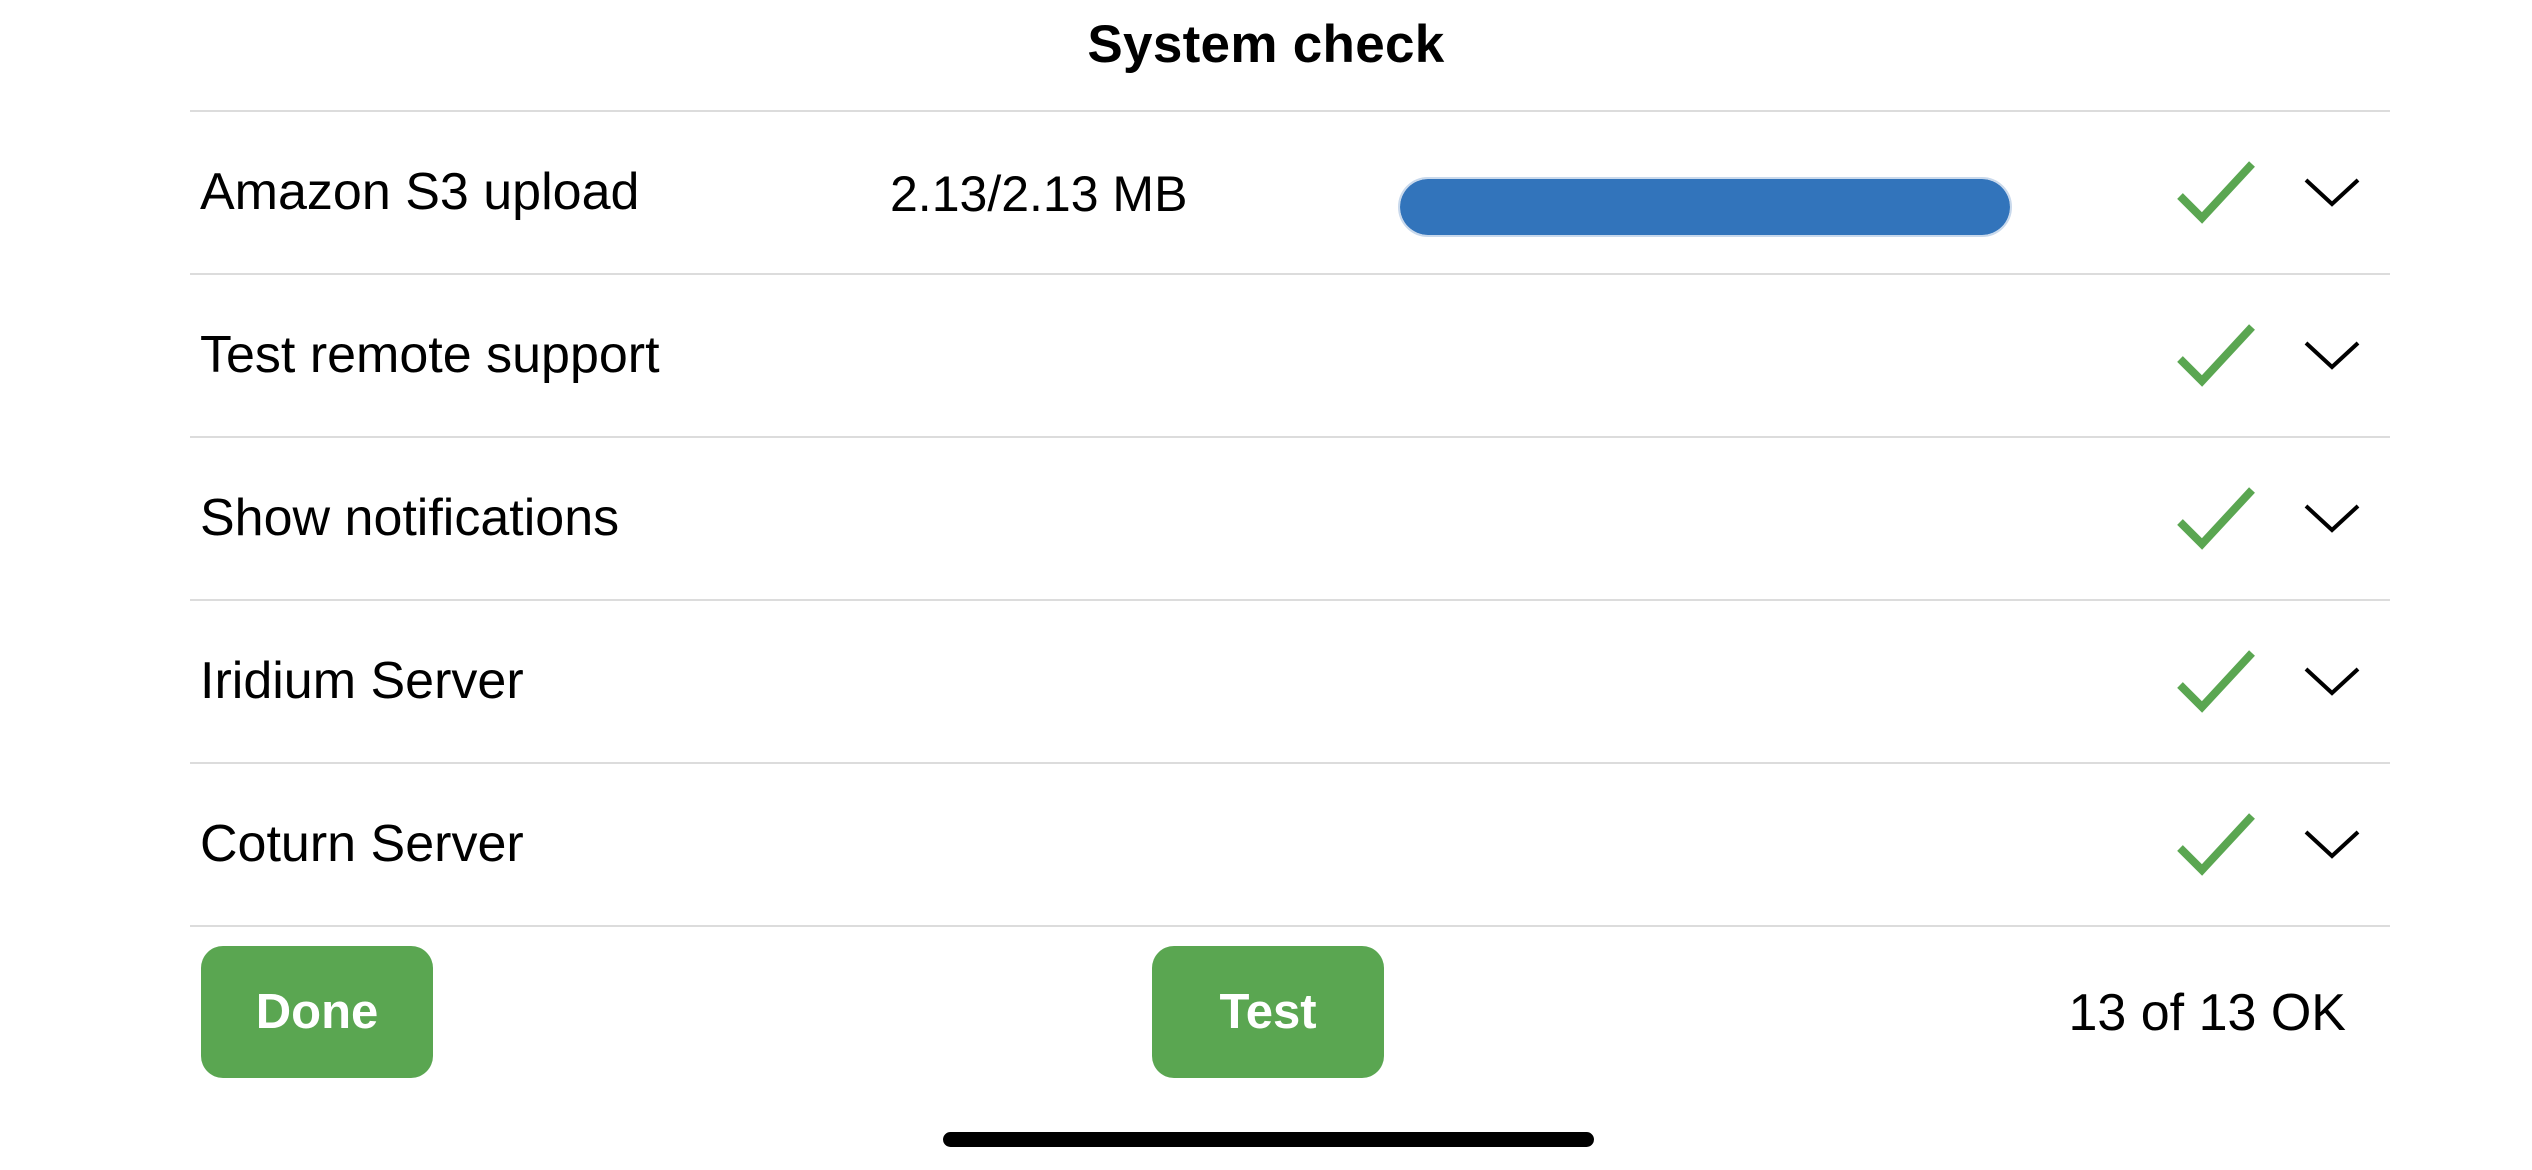  Describe the element at coordinates (2207, 1013) in the screenshot. I see `status-summary: 13 of 13 OK` at that location.